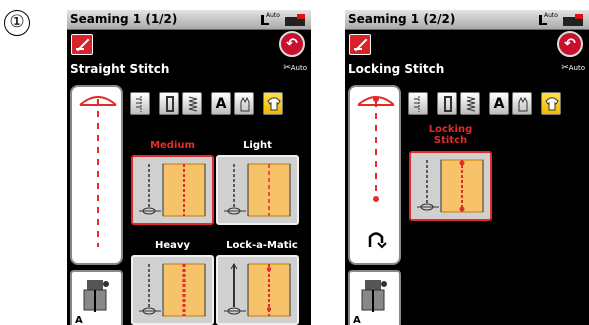  I want to click on pattern-button-light, so click(257, 190).